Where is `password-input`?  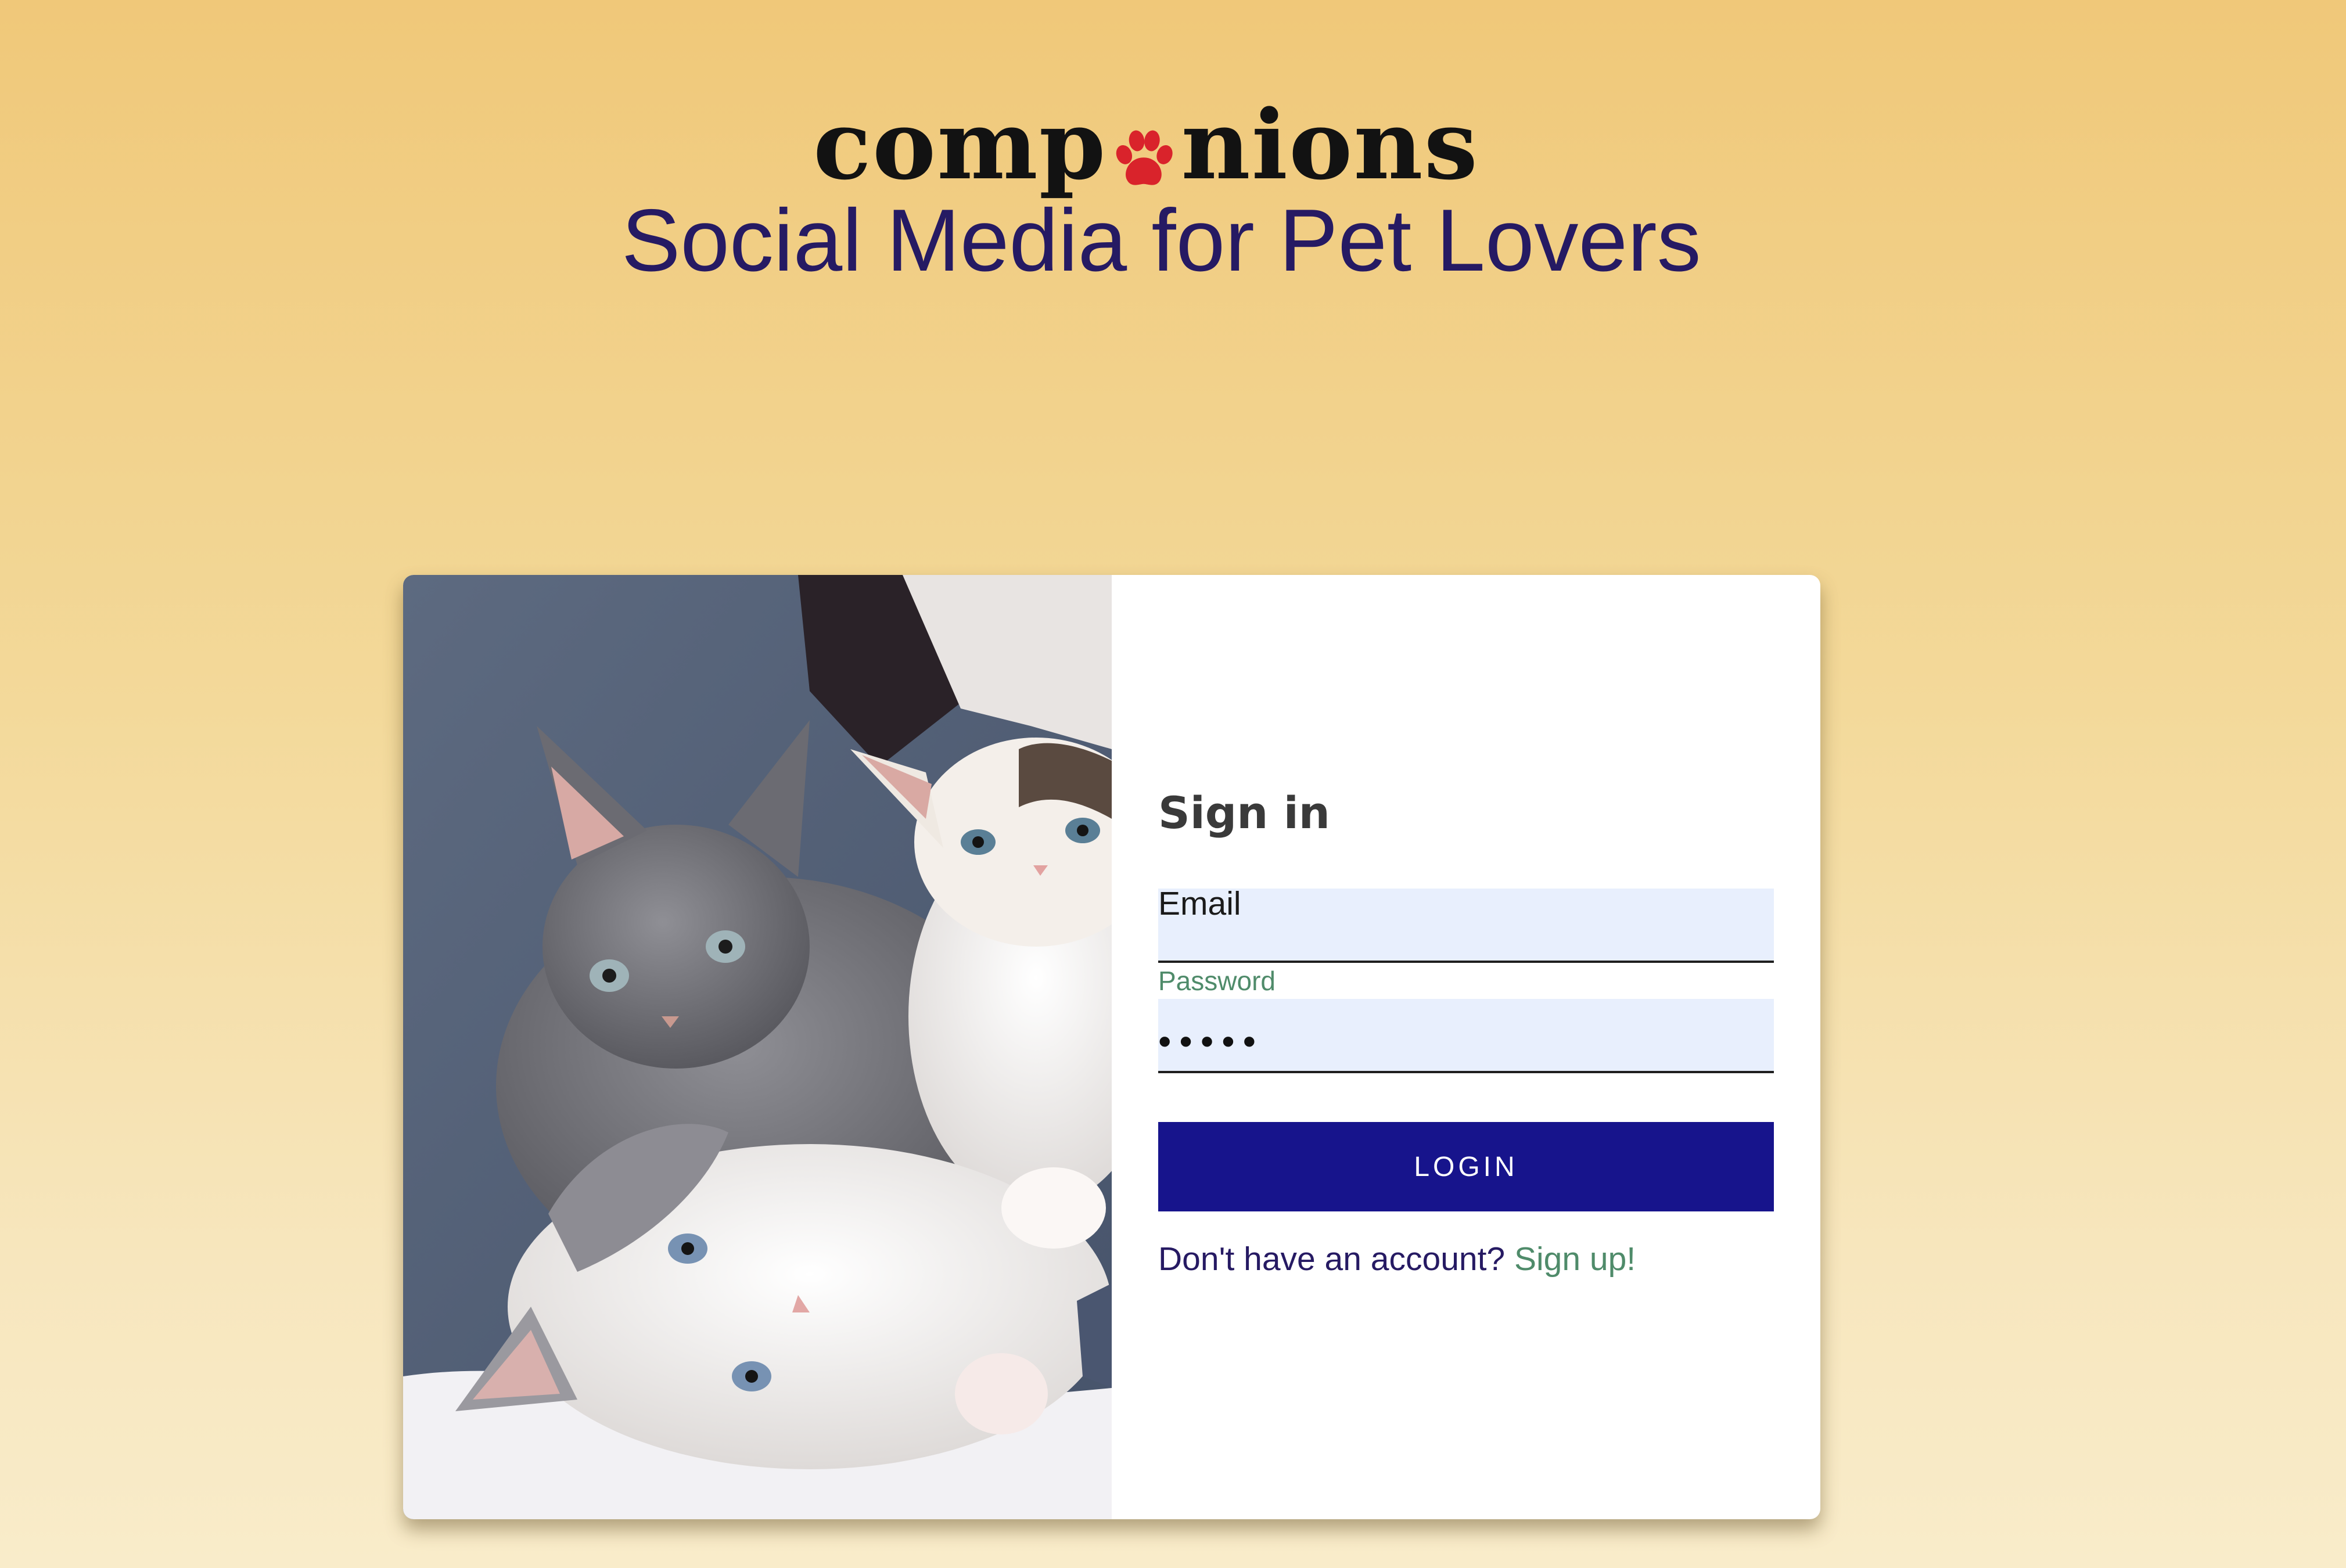
password-input is located at coordinates (1466, 1035).